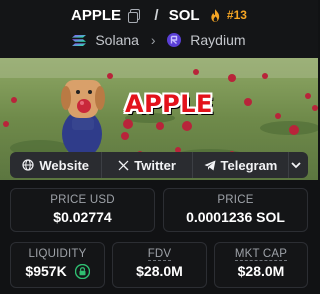 The height and width of the screenshot is (294, 320). I want to click on more-links-button, so click(298, 165).